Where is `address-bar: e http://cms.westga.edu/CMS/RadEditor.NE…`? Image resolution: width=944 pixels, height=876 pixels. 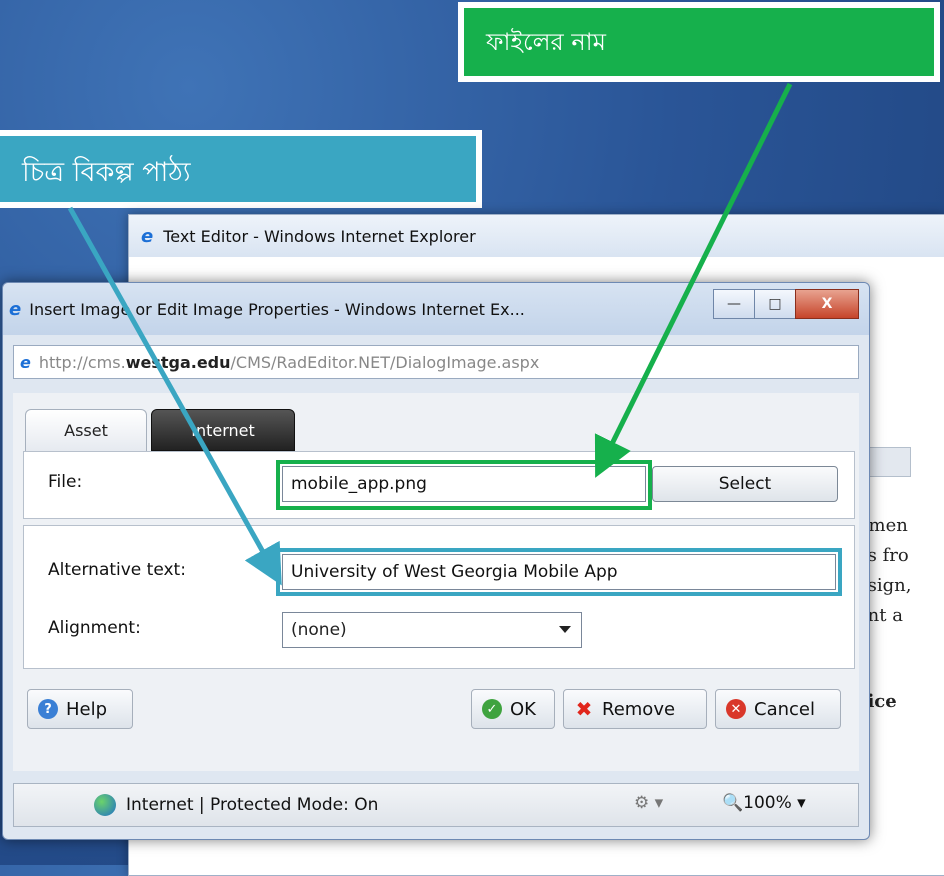
address-bar: e http://cms.westga.edu/CMS/RadEditor.NE… is located at coordinates (436, 362).